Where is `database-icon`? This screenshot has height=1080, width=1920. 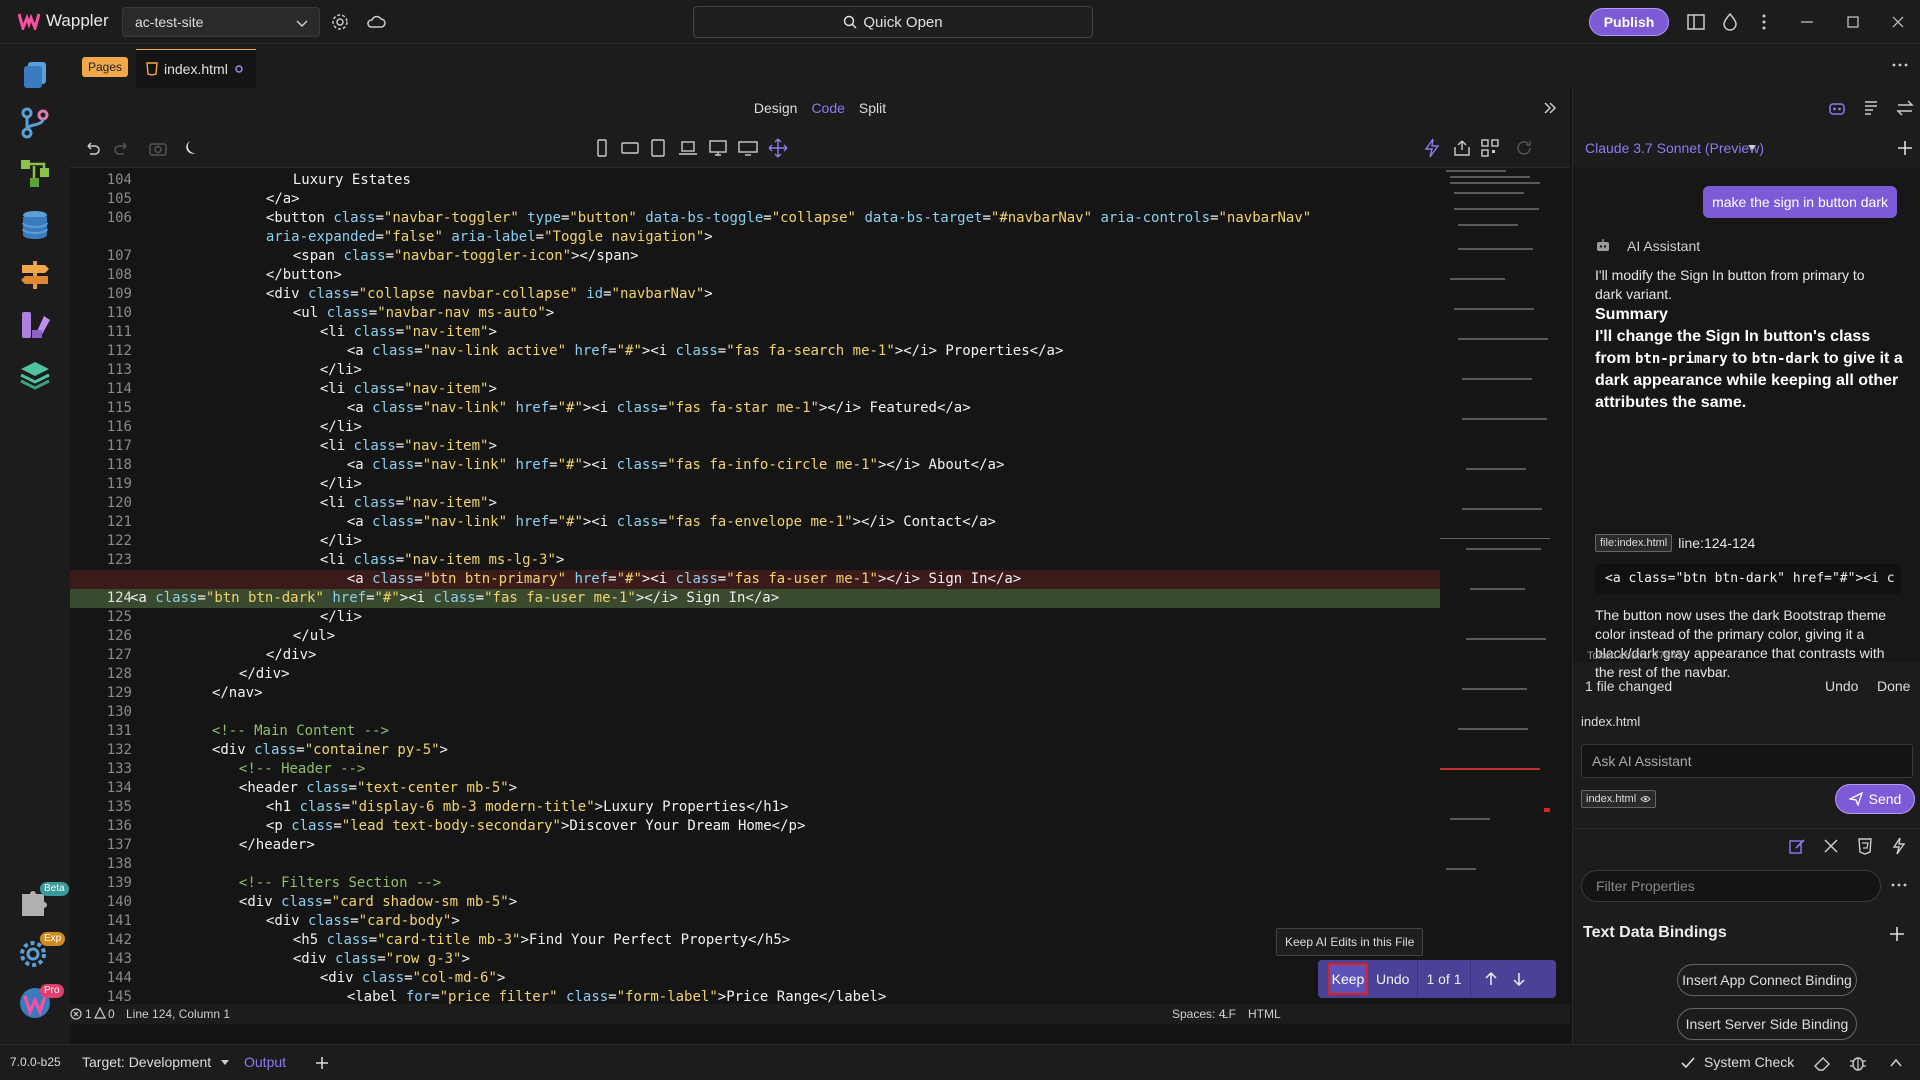 database-icon is located at coordinates (35, 225).